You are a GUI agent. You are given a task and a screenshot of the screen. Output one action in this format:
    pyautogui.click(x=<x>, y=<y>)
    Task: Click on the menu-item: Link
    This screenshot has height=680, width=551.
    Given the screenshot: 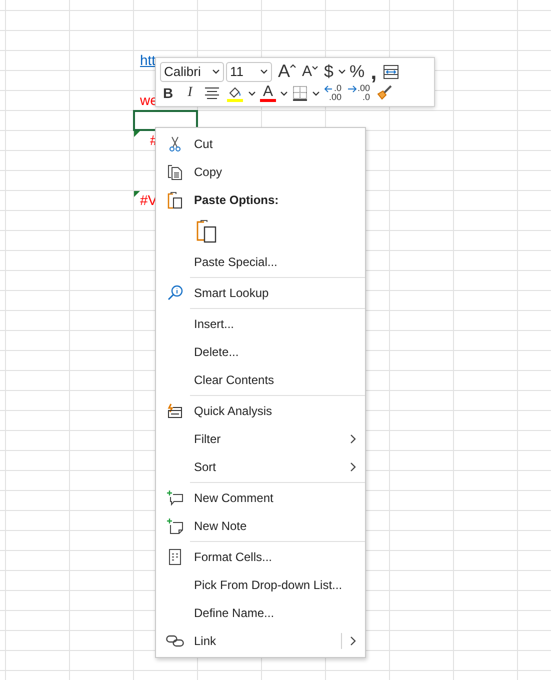 What is the action you would take?
    pyautogui.click(x=260, y=641)
    